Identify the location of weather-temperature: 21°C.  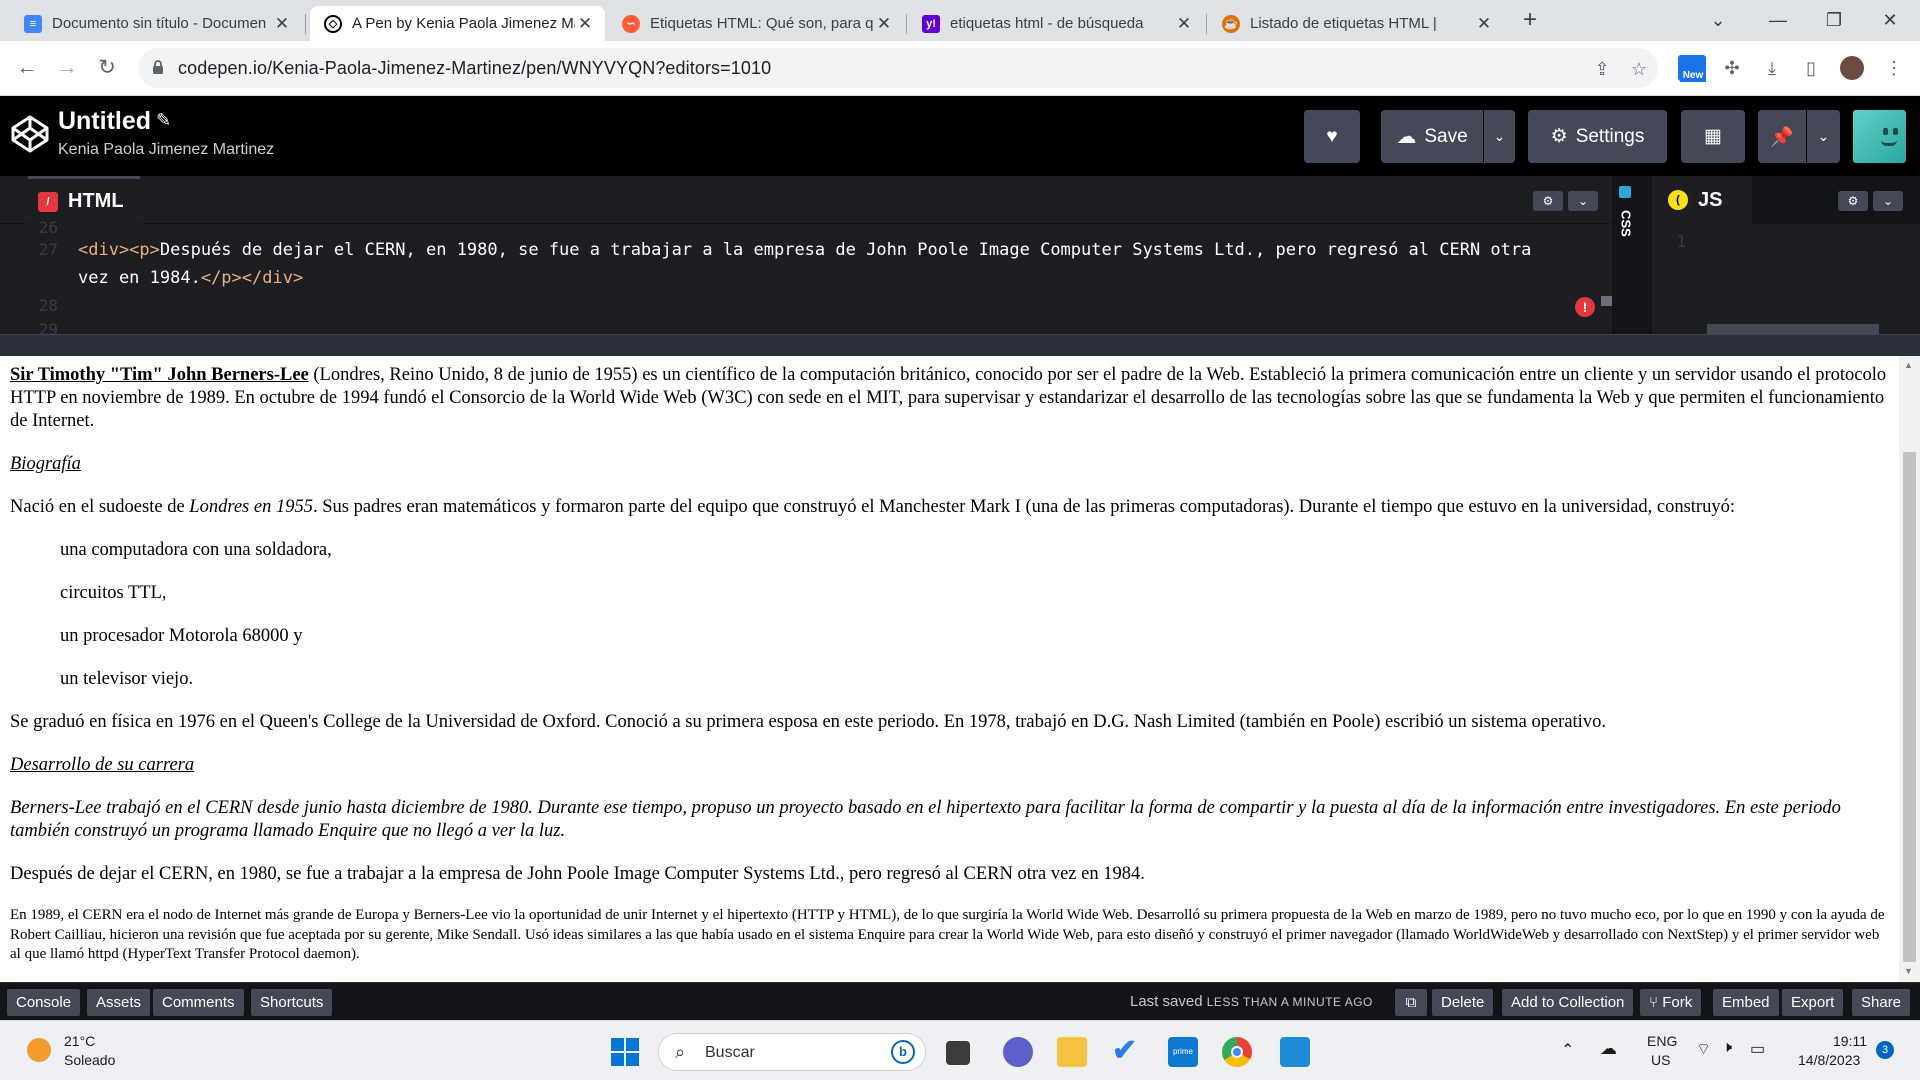
(79, 1041).